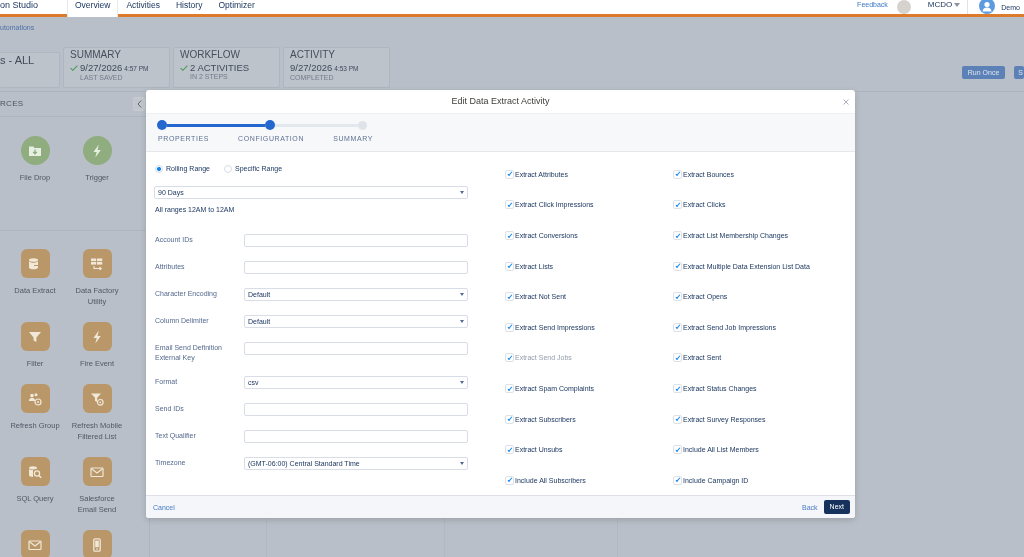 This screenshot has width=1024, height=557. I want to click on card-title: WORKFLOW, so click(210, 55).